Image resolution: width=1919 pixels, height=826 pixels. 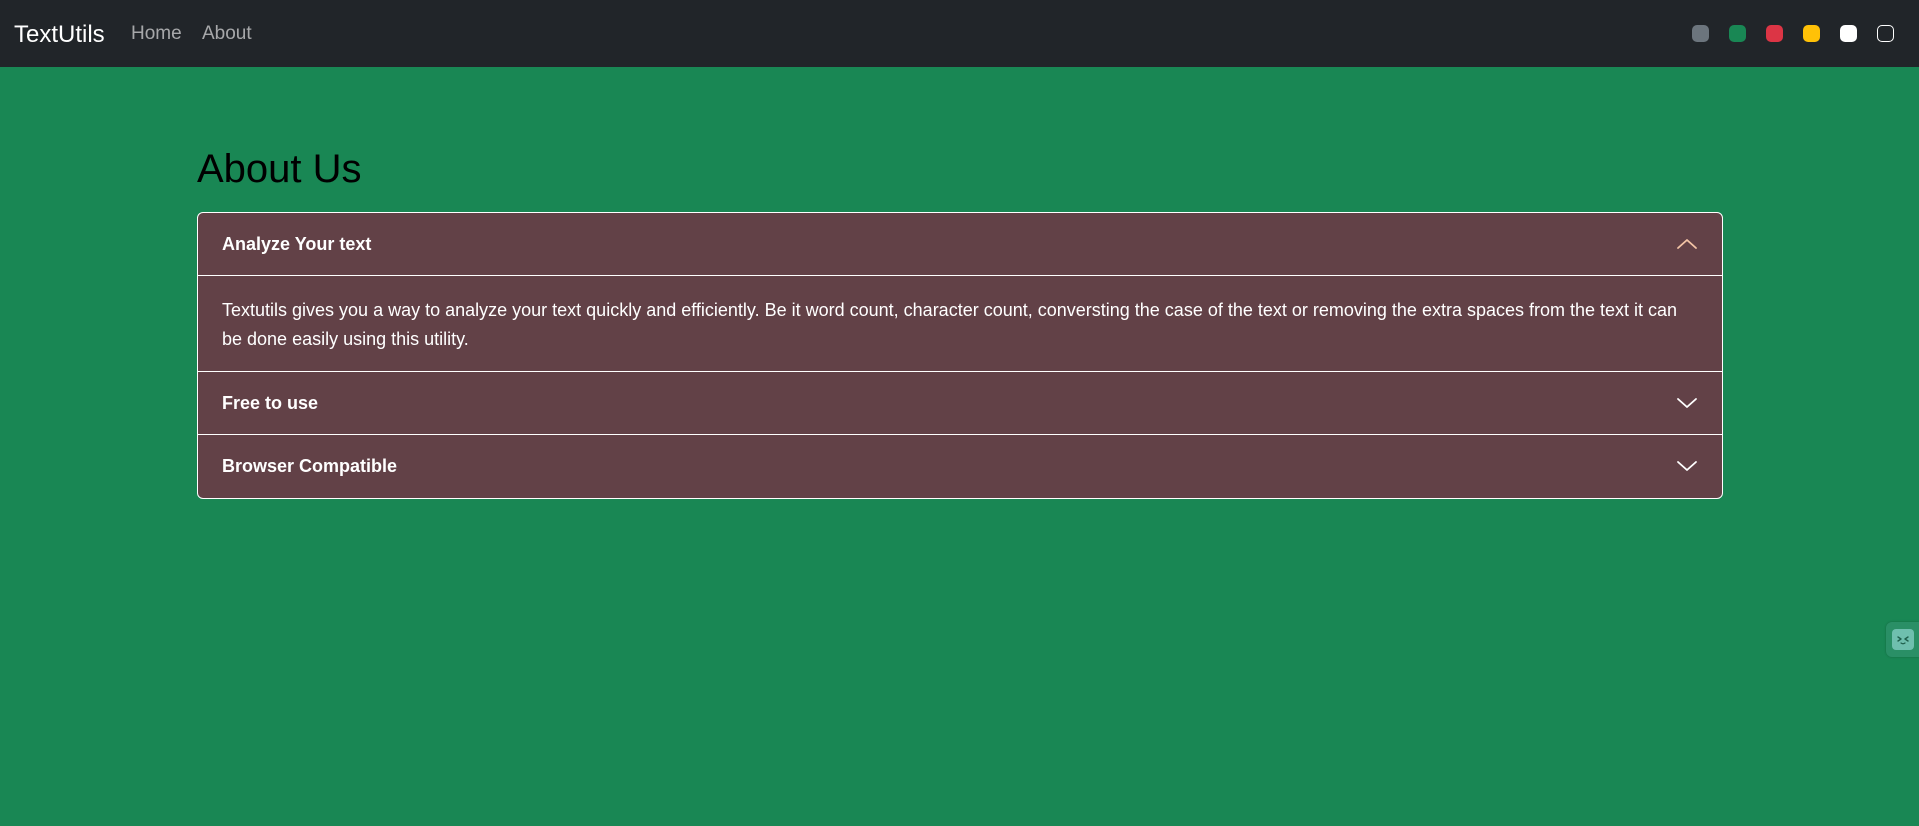 I want to click on accordion-title: Free to use, so click(x=270, y=403).